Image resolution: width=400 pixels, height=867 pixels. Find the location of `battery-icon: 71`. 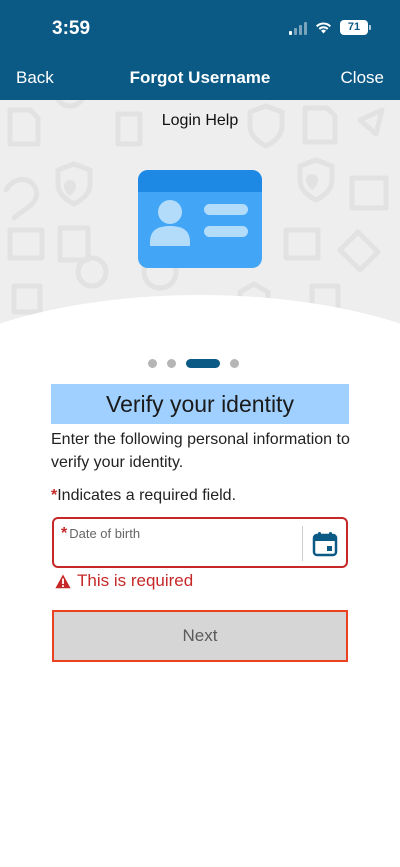

battery-icon: 71 is located at coordinates (355, 27).